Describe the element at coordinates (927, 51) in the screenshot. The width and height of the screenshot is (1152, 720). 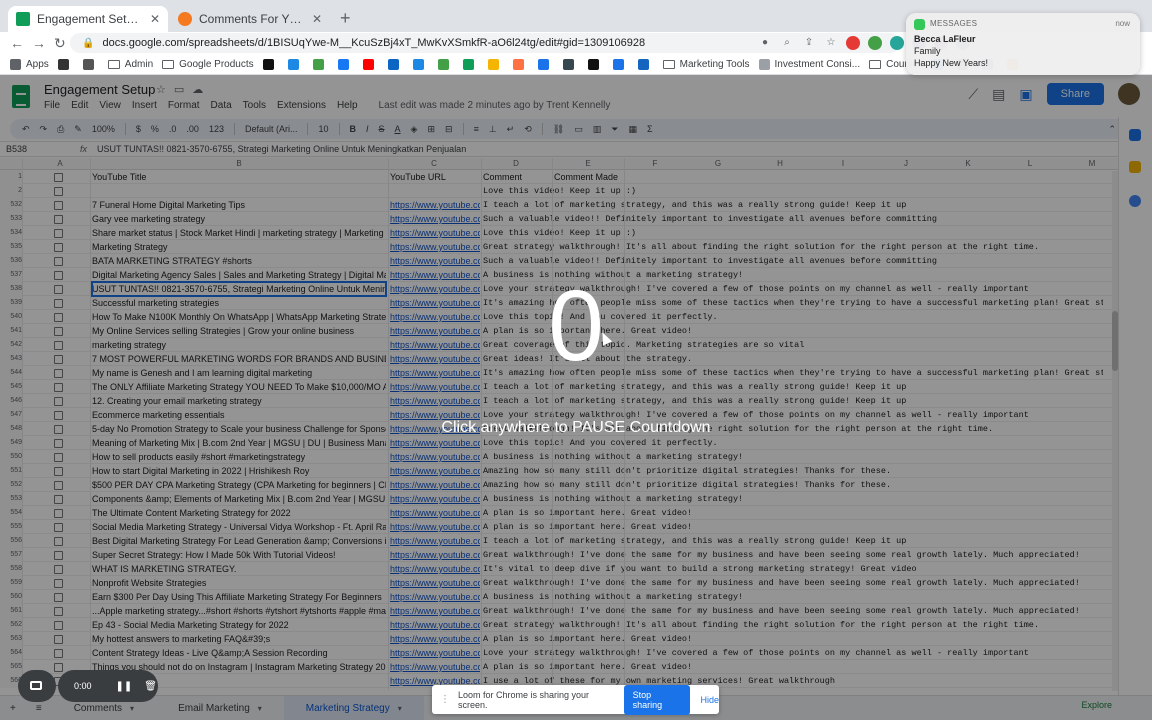
I see `notification-group: Family` at that location.